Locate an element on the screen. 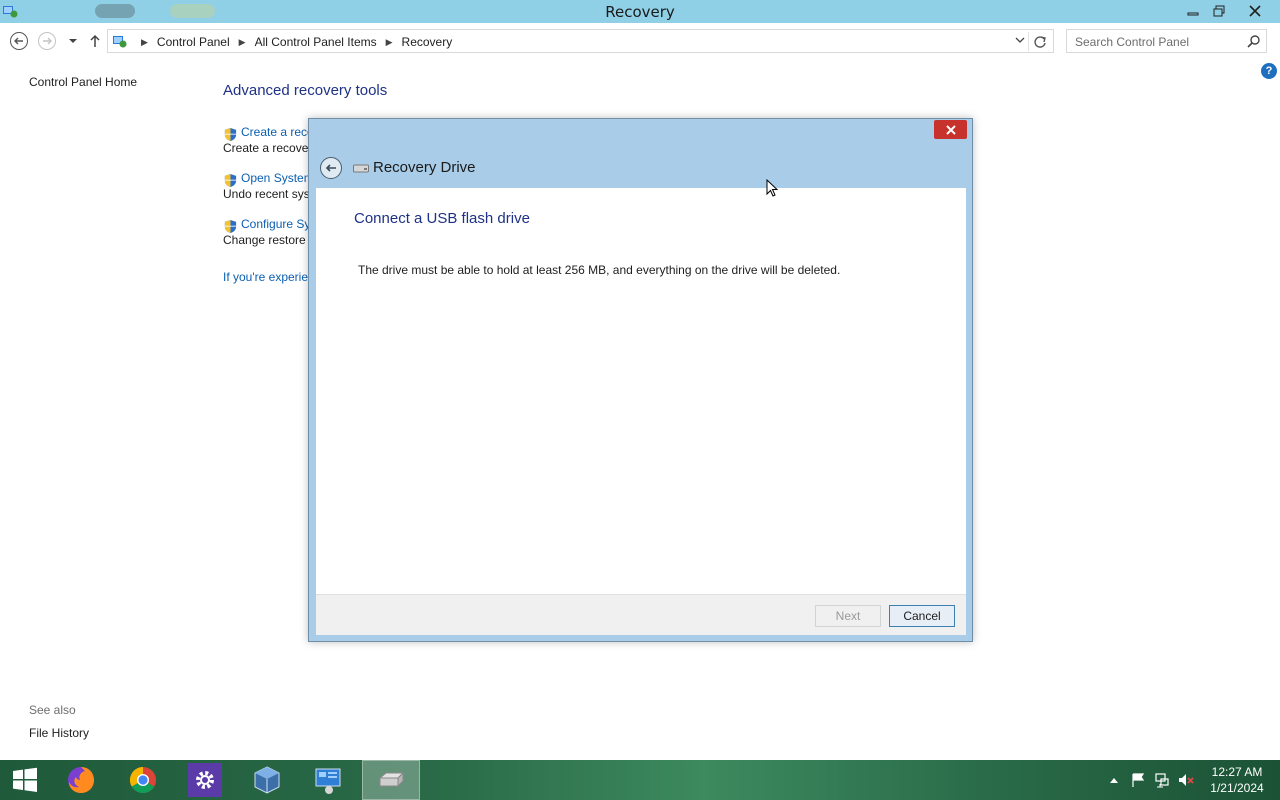 Image resolution: width=1280 pixels, height=800 pixels. taskbar-recovery-drive is located at coordinates (391, 780).